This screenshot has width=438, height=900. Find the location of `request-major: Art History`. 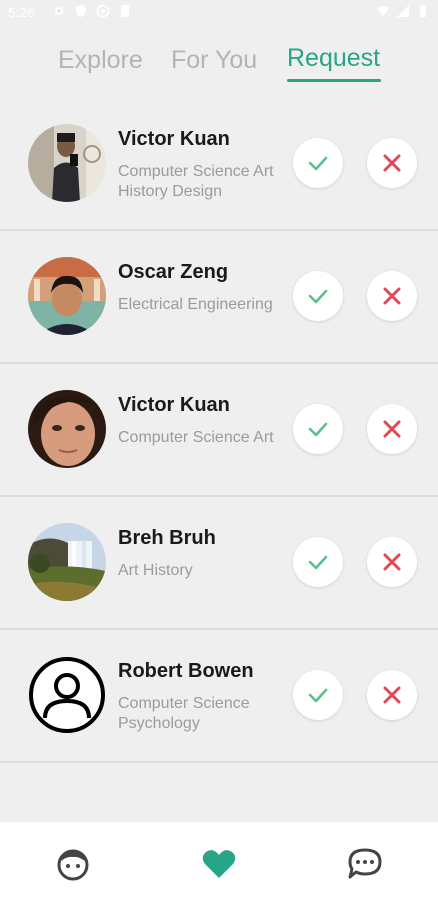

request-major: Art History is located at coordinates (155, 570).